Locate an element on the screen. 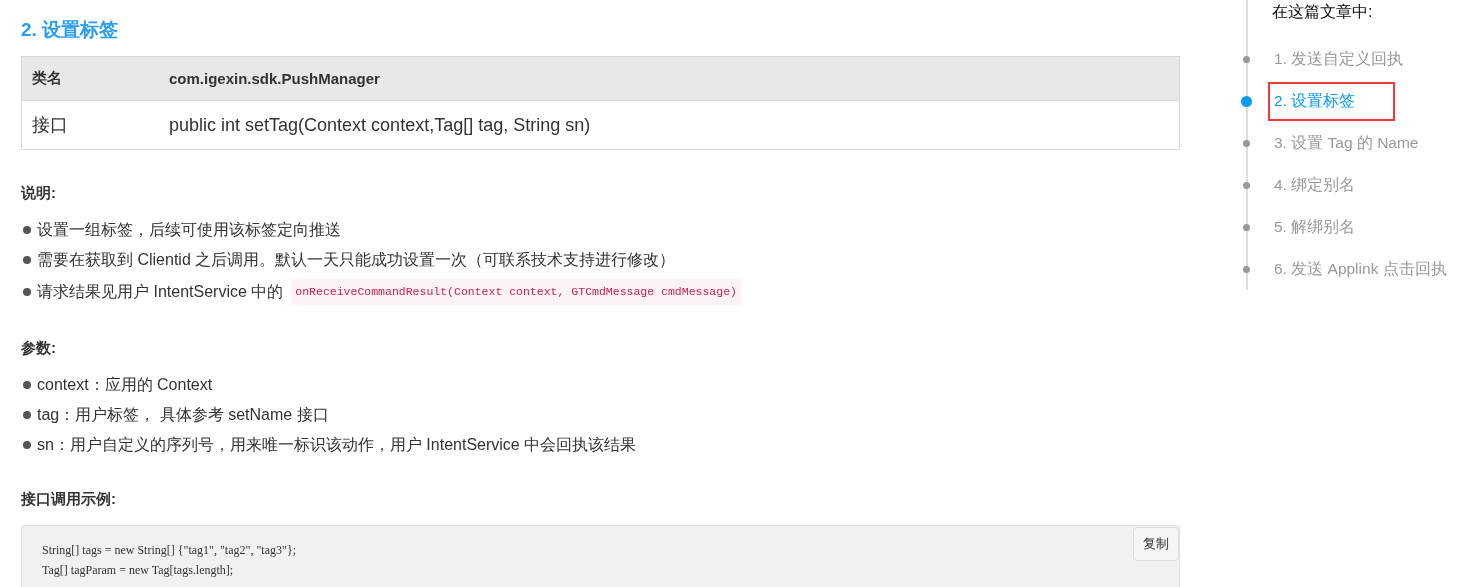  table-cell-text: public int setTag(Context context,Tag[] tag, String sn) is located at coordinates (379, 125).